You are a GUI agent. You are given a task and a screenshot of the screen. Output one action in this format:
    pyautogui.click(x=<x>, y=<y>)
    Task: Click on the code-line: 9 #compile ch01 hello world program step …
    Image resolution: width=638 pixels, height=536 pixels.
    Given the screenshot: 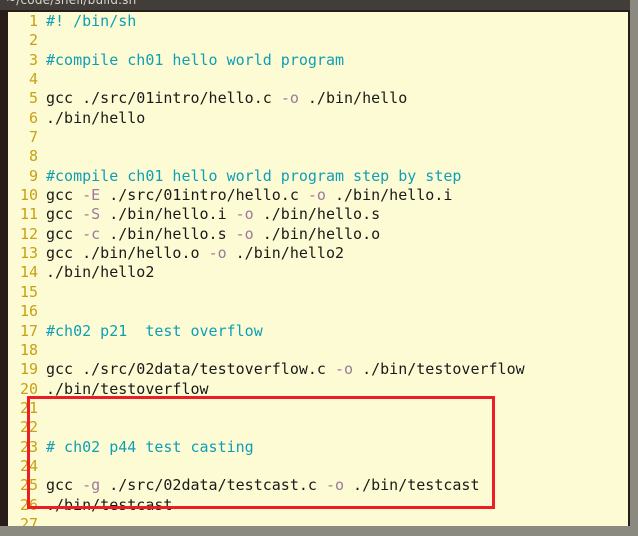 What is the action you would take?
    pyautogui.click(x=318, y=176)
    